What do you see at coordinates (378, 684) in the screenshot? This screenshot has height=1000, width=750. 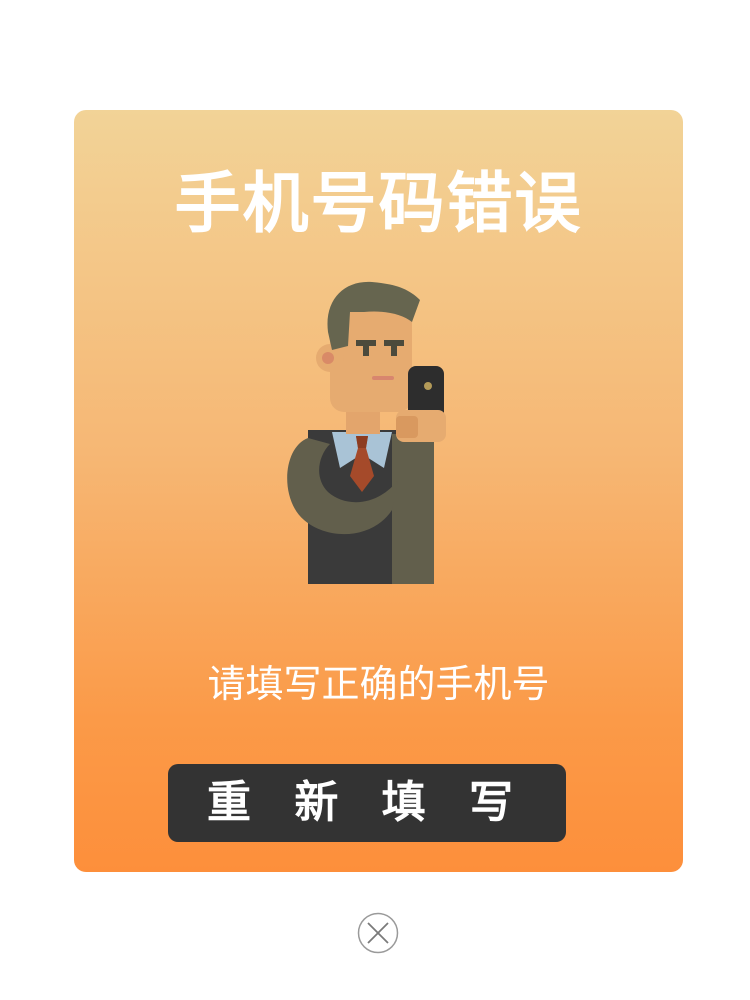 I see `error-message: 请填写正确的手机号` at bounding box center [378, 684].